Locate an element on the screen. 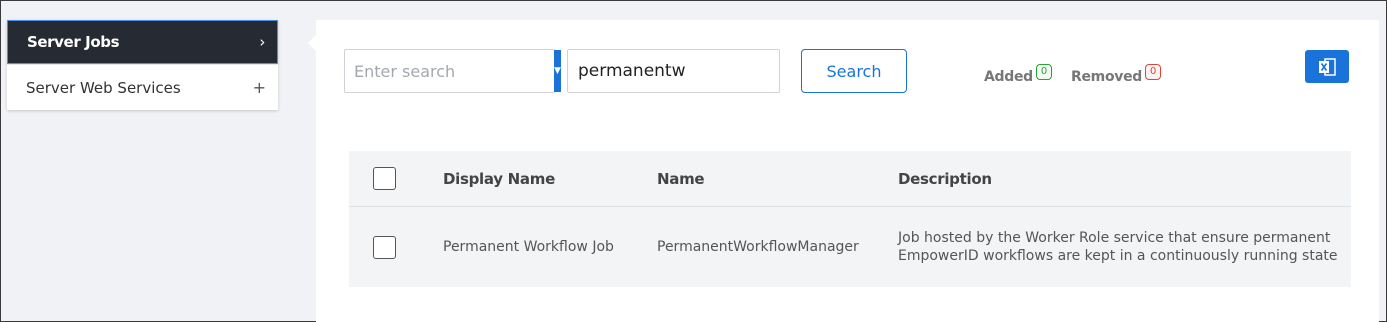 The width and height of the screenshot is (1387, 322). sidebar-item-server-web-services: Server Web Services + is located at coordinates (142, 87).